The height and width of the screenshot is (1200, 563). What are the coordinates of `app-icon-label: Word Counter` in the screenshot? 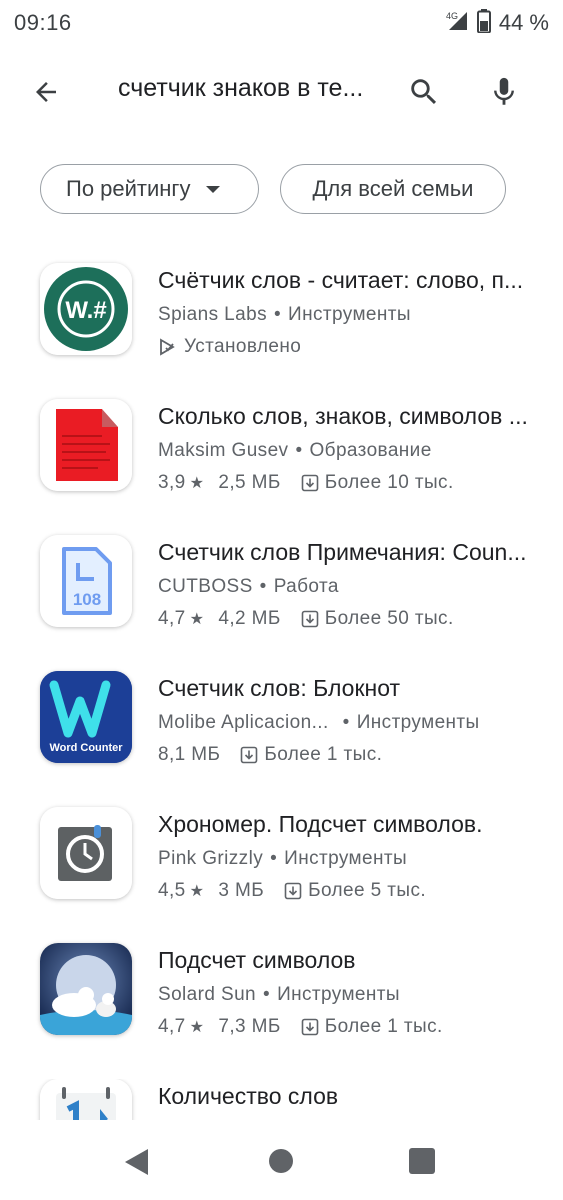 It's located at (86, 748).